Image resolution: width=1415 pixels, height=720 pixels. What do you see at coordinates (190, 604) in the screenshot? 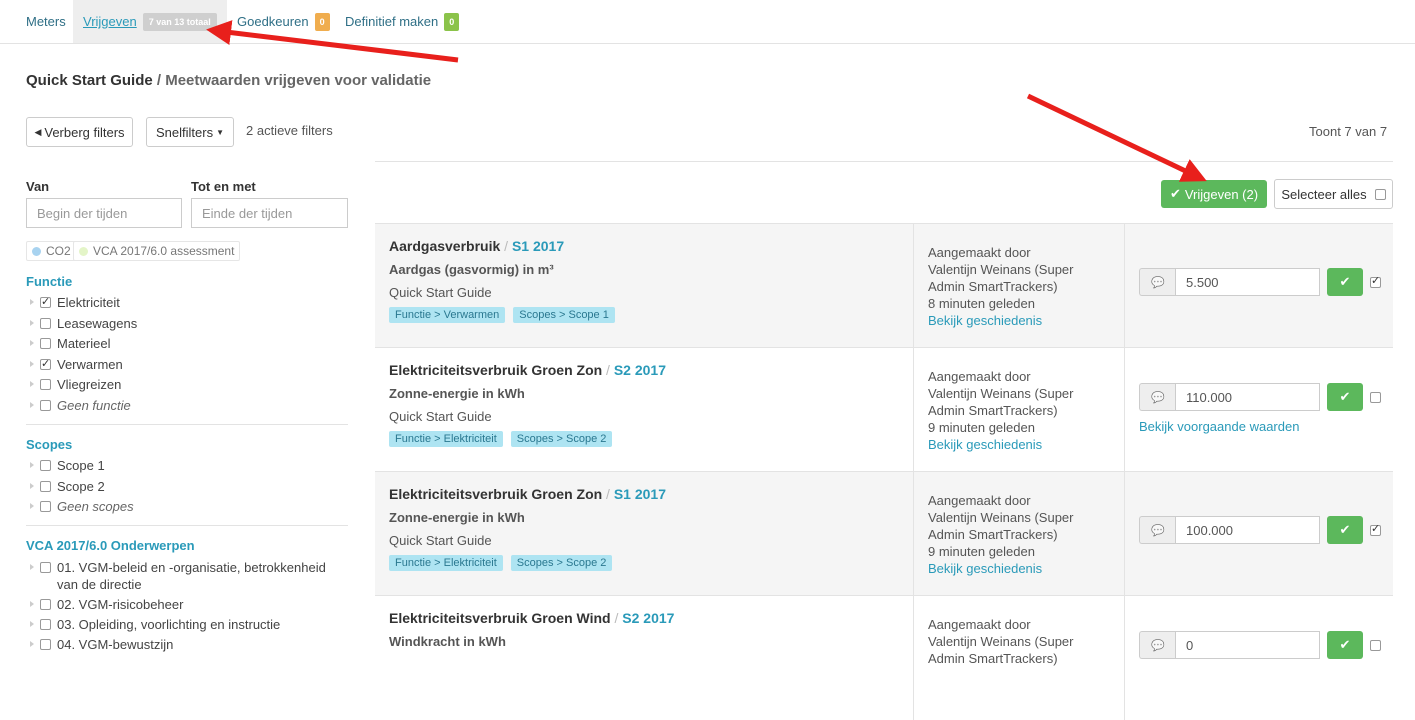
I see `vca-item: 02. VGM-risicobeheer` at bounding box center [190, 604].